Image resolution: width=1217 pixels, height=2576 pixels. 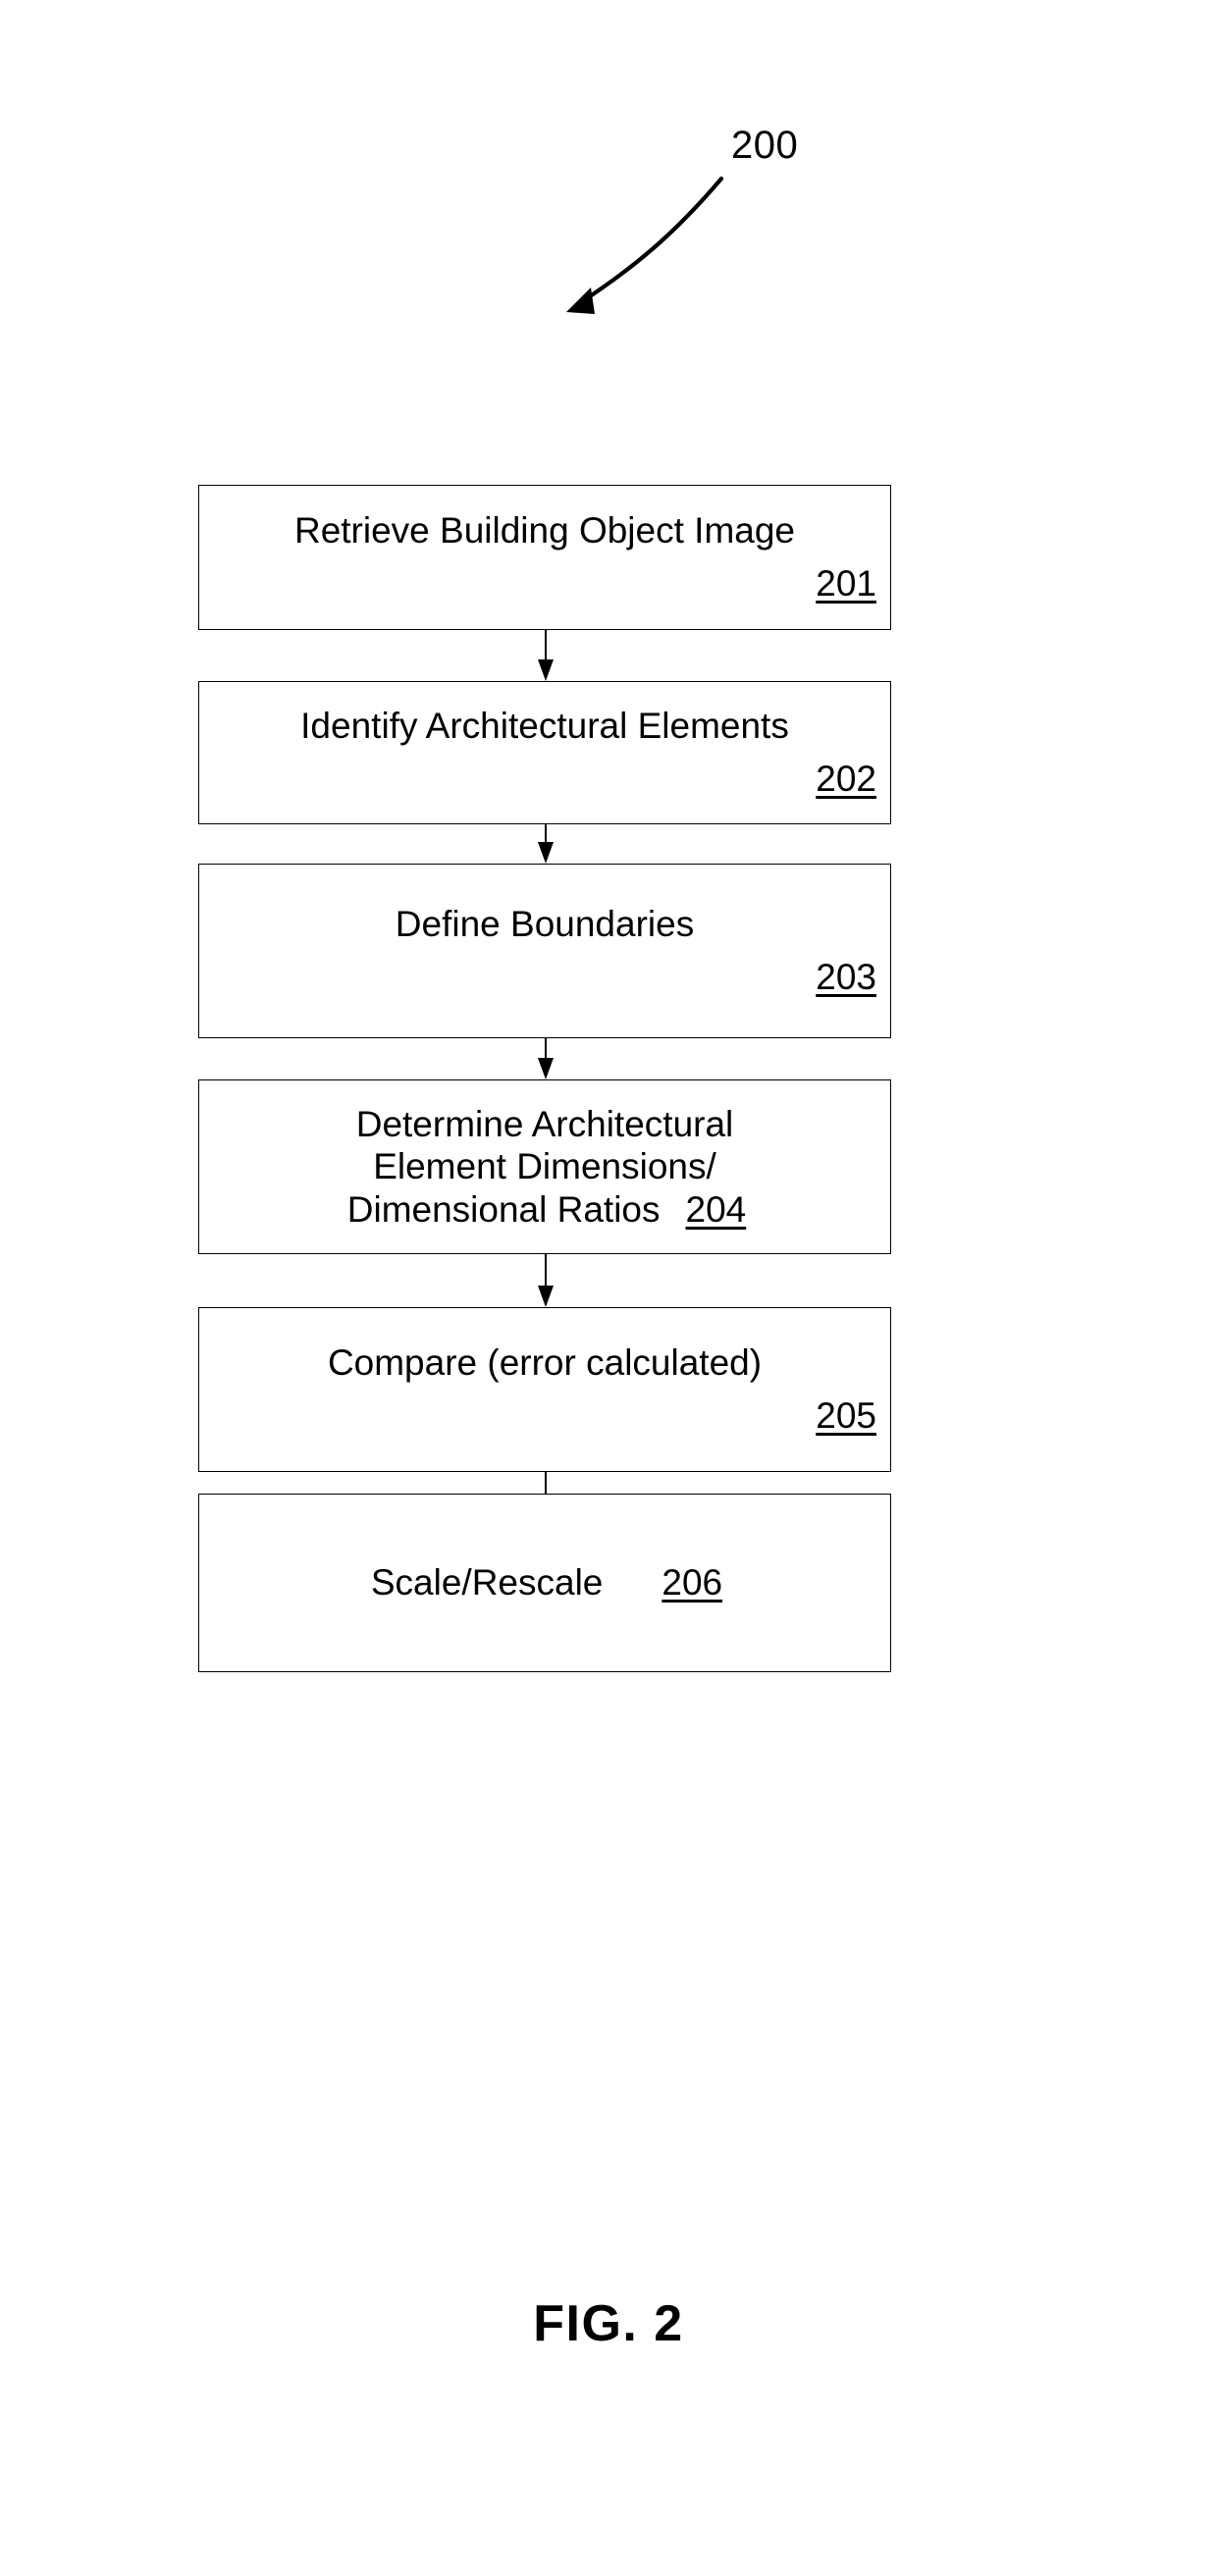 What do you see at coordinates (544, 583) in the screenshot?
I see `flow-step-numeral-row-201: 201` at bounding box center [544, 583].